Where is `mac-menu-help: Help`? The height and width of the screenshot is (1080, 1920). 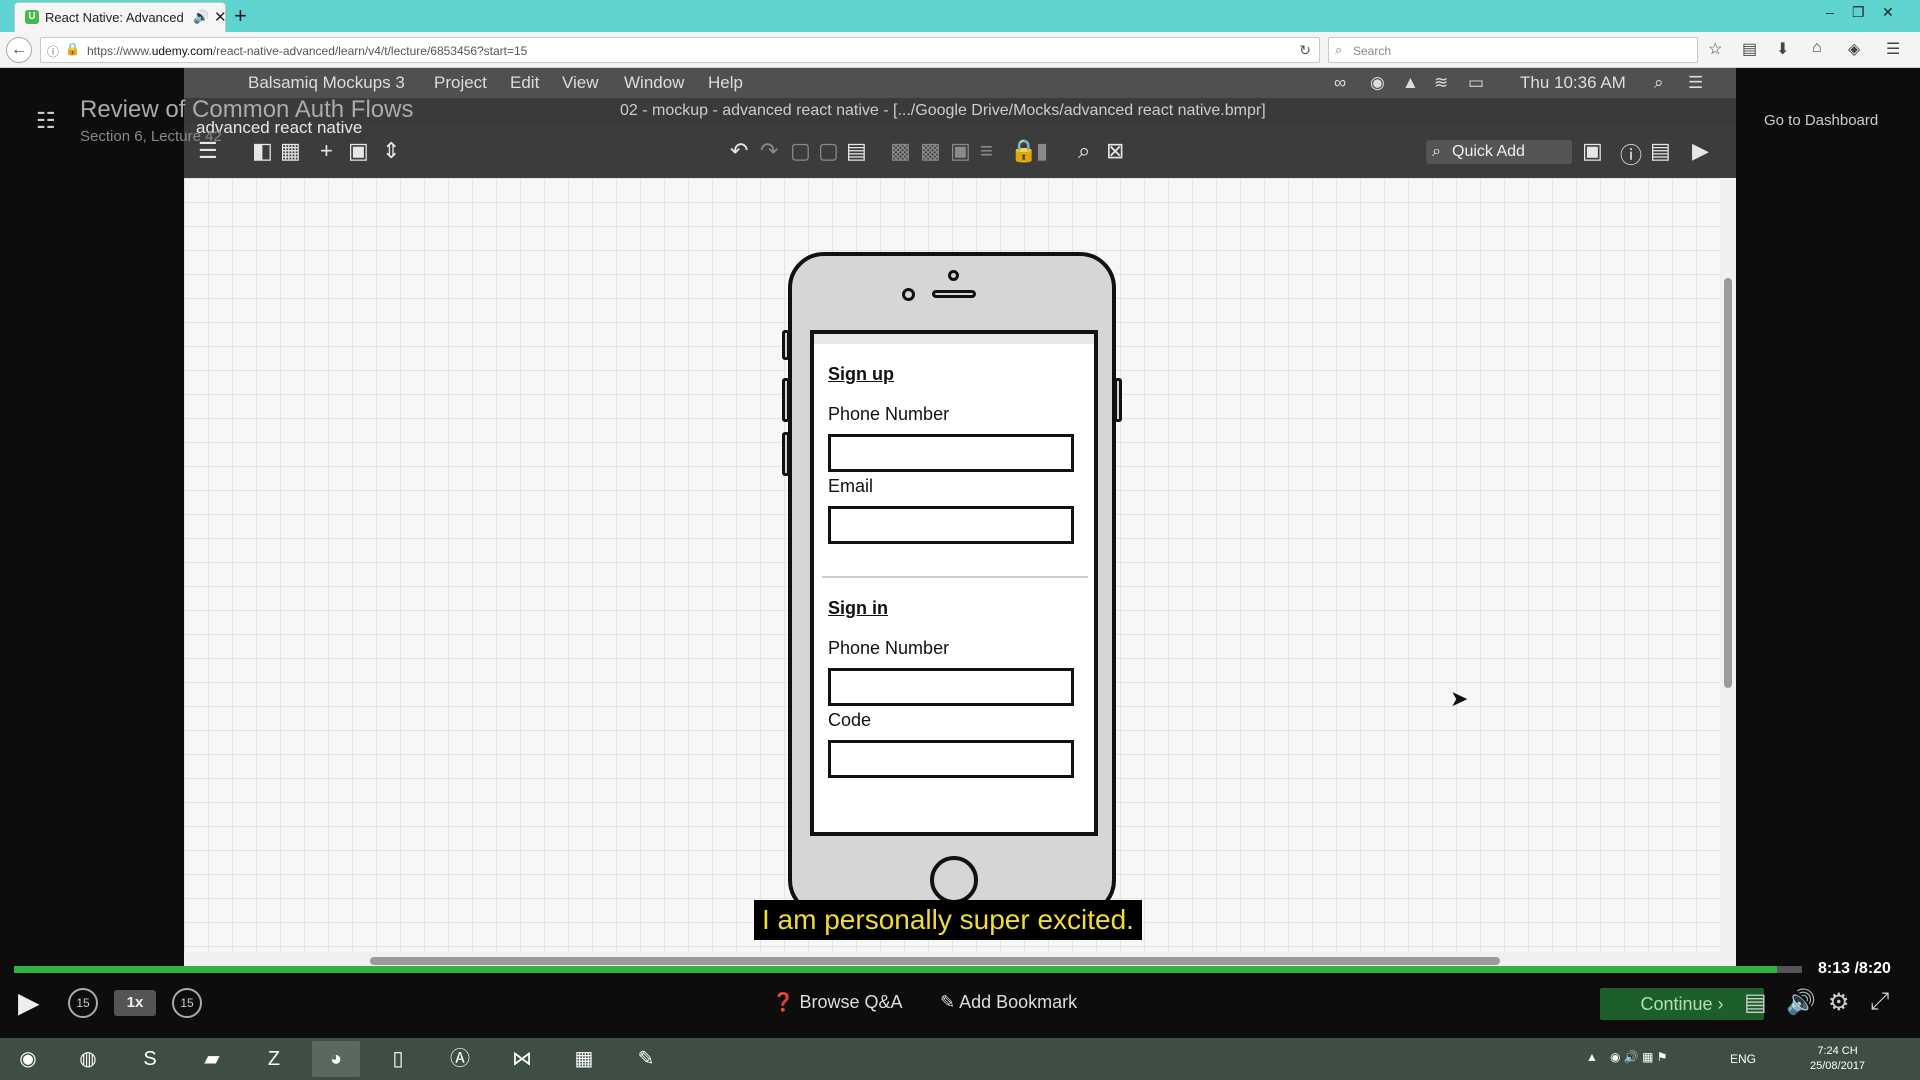
mac-menu-help: Help is located at coordinates (725, 82).